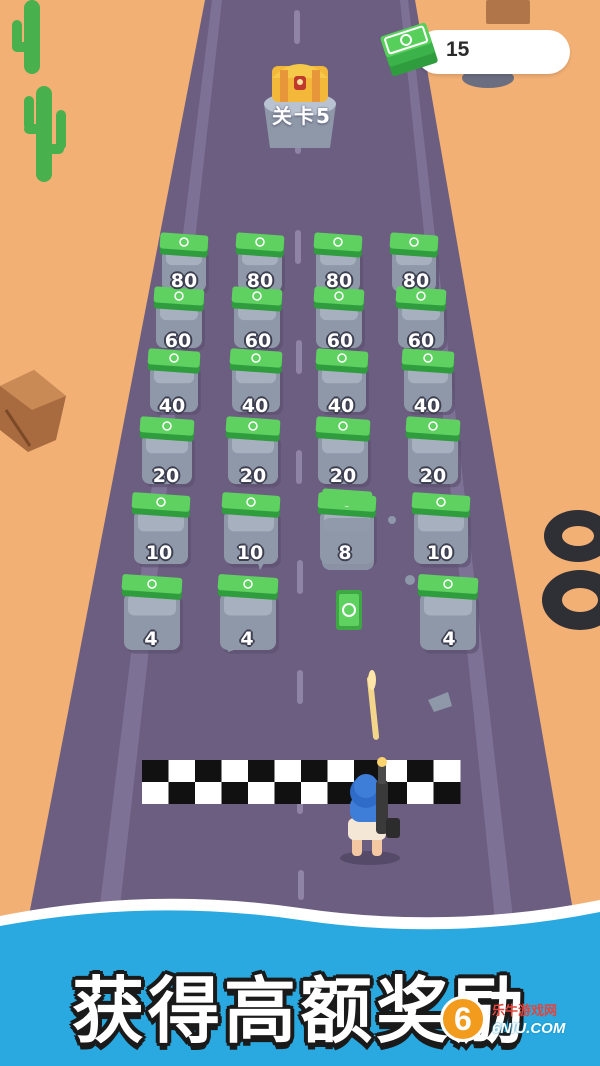 This screenshot has height=1066, width=600. I want to click on watermark-site: 乐牛游戏网, so click(525, 1011).